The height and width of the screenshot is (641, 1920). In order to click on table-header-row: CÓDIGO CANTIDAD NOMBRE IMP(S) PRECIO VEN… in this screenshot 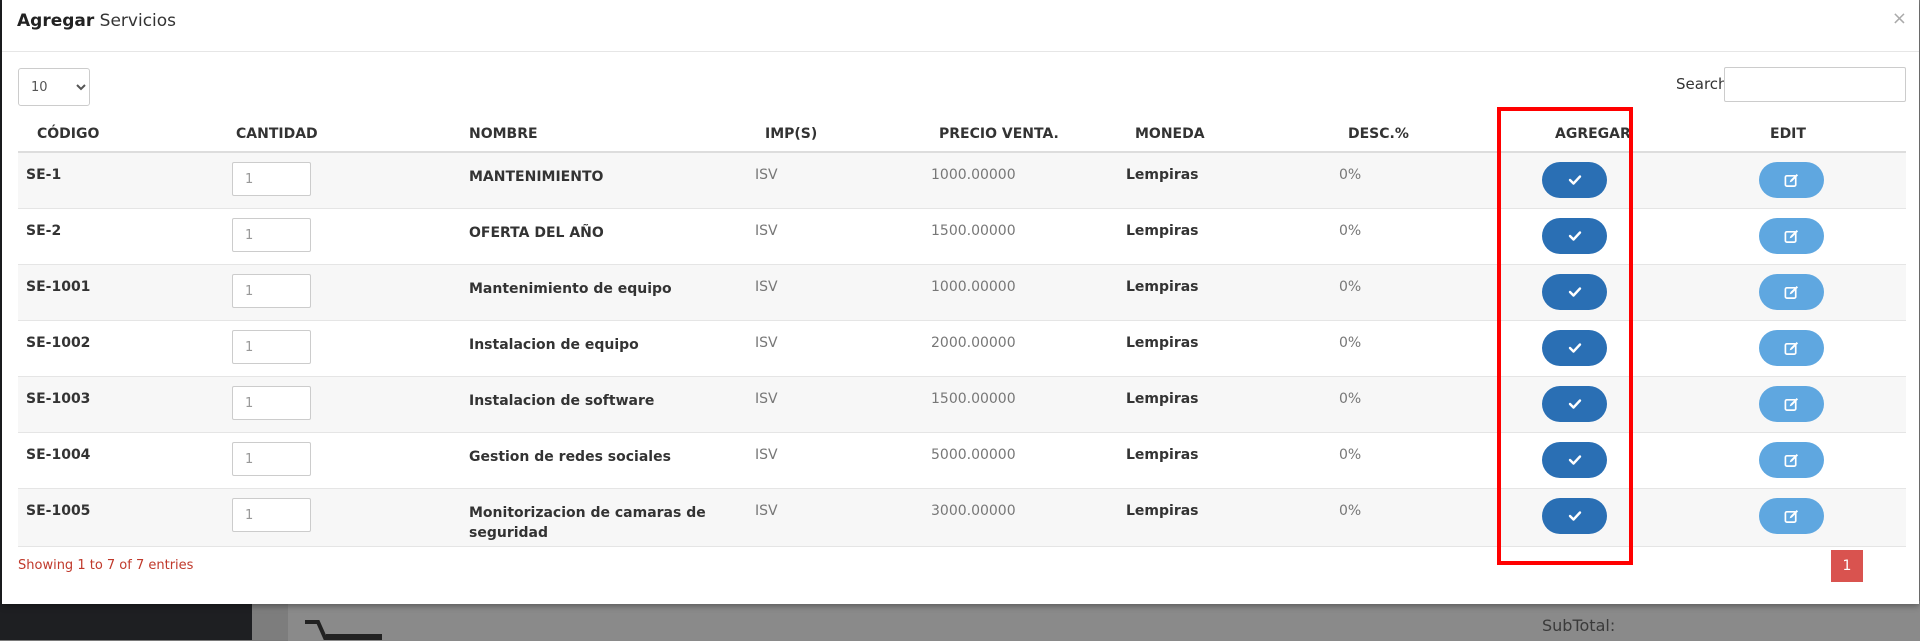, I will do `click(962, 134)`.